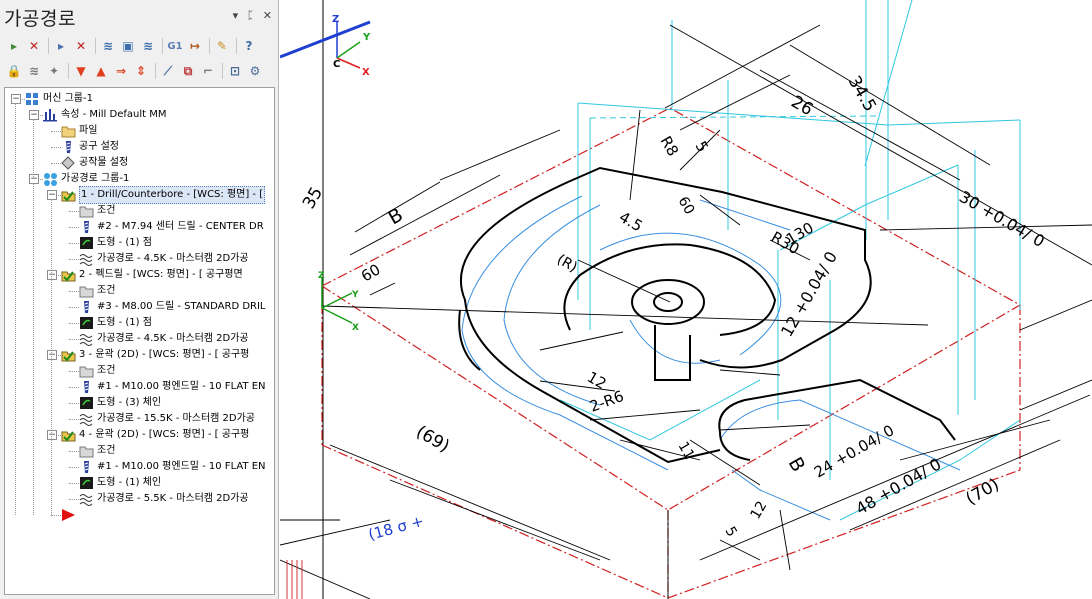 Image resolution: width=1092 pixels, height=599 pixels. Describe the element at coordinates (108, 46) in the screenshot. I see `backplot-icon: ≋` at that location.